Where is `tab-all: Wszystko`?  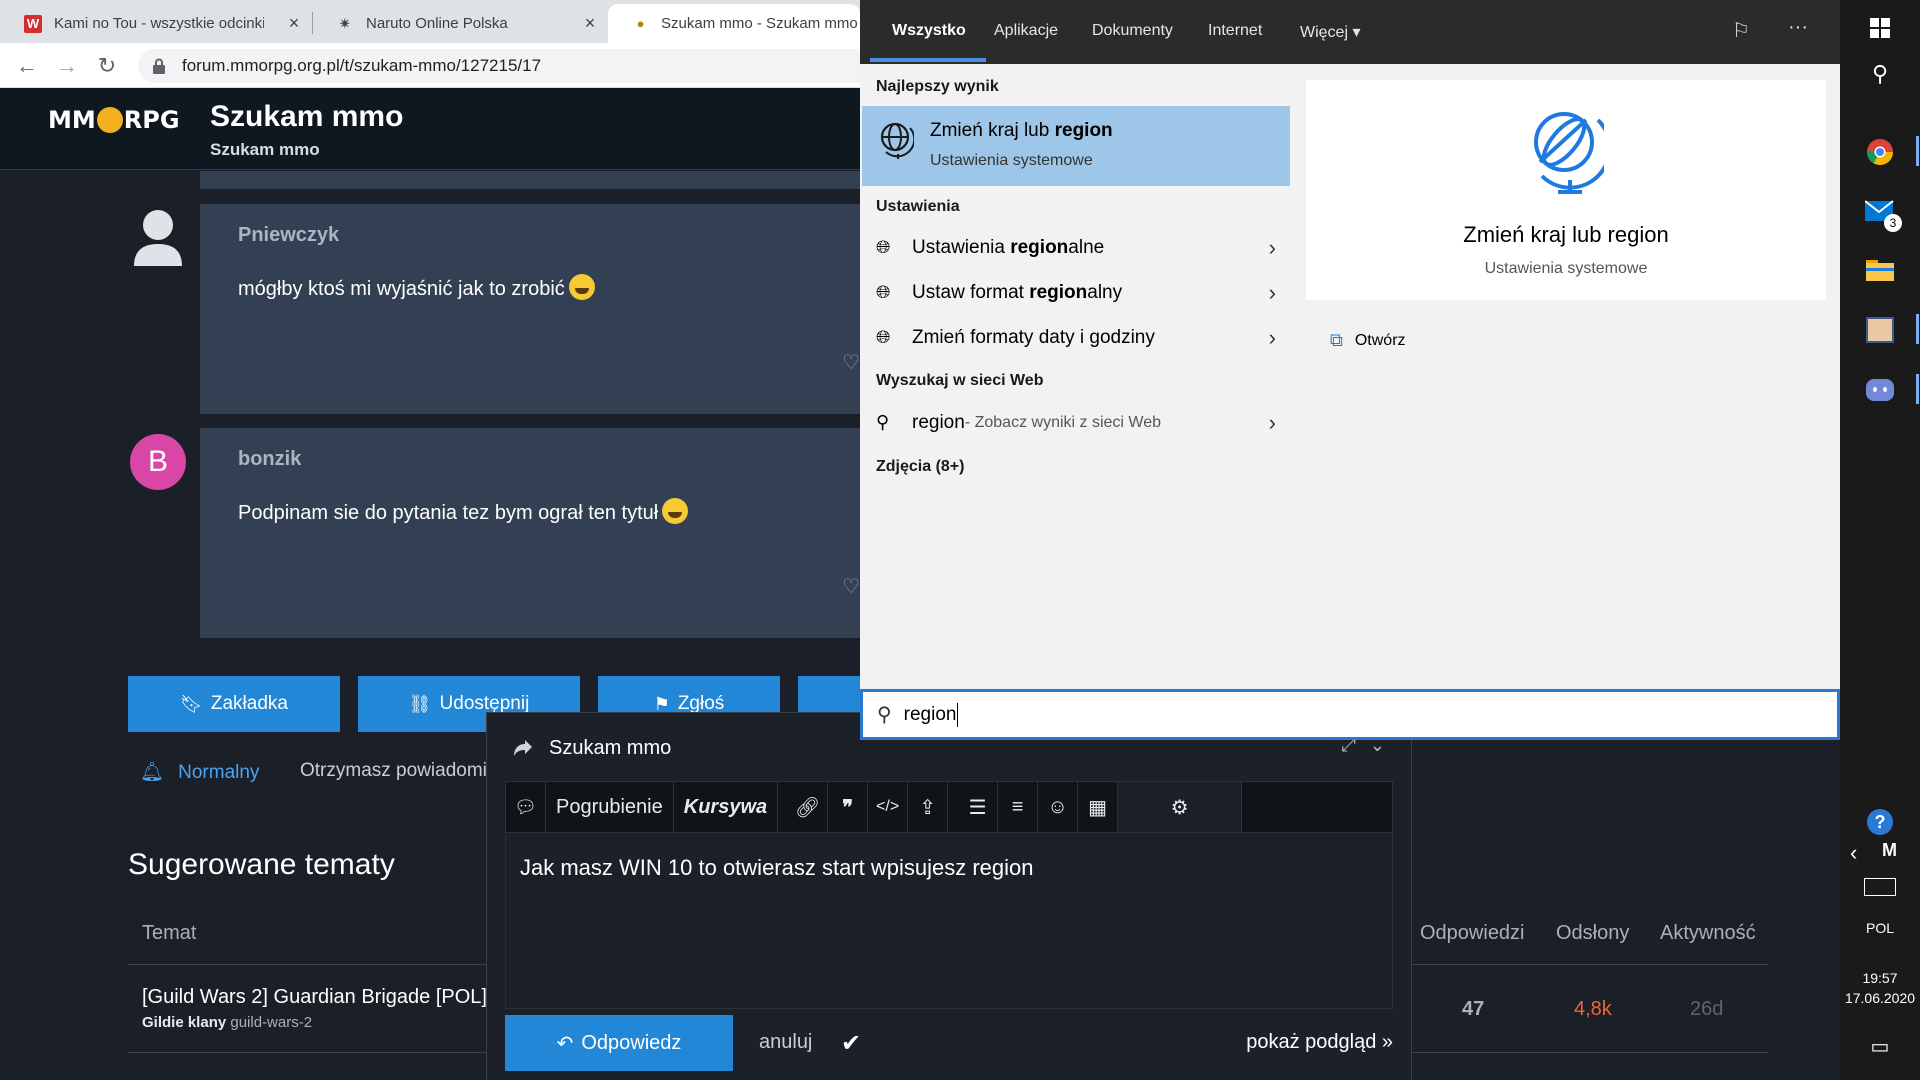 tab-all: Wszystko is located at coordinates (929, 31).